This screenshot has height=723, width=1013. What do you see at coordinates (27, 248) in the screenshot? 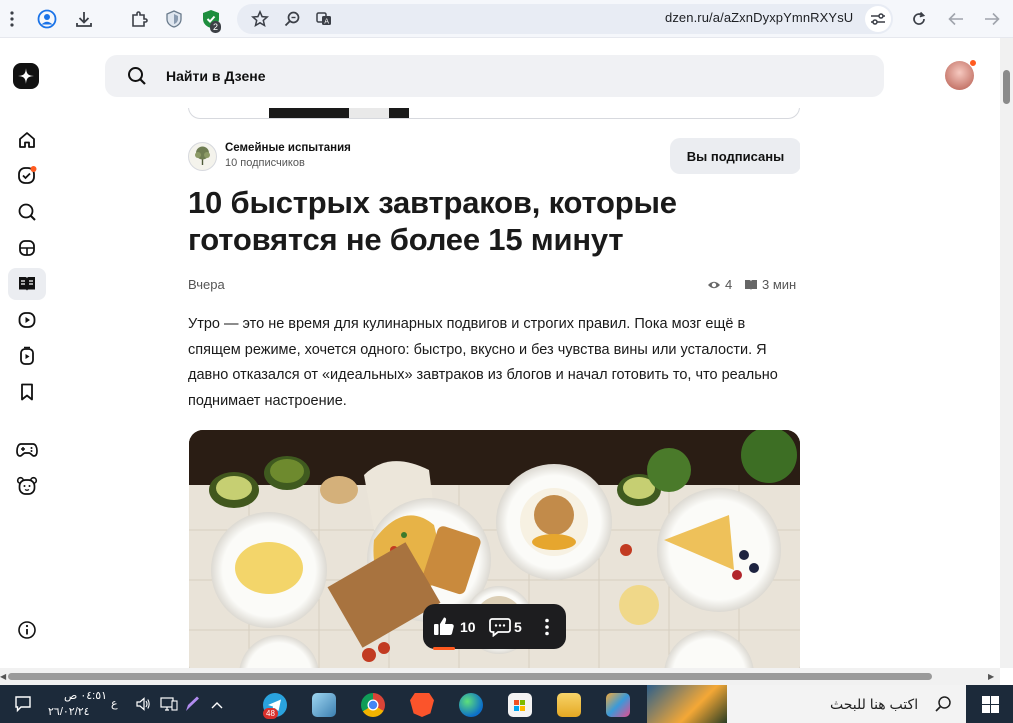
I see `nav-studio-icon` at bounding box center [27, 248].